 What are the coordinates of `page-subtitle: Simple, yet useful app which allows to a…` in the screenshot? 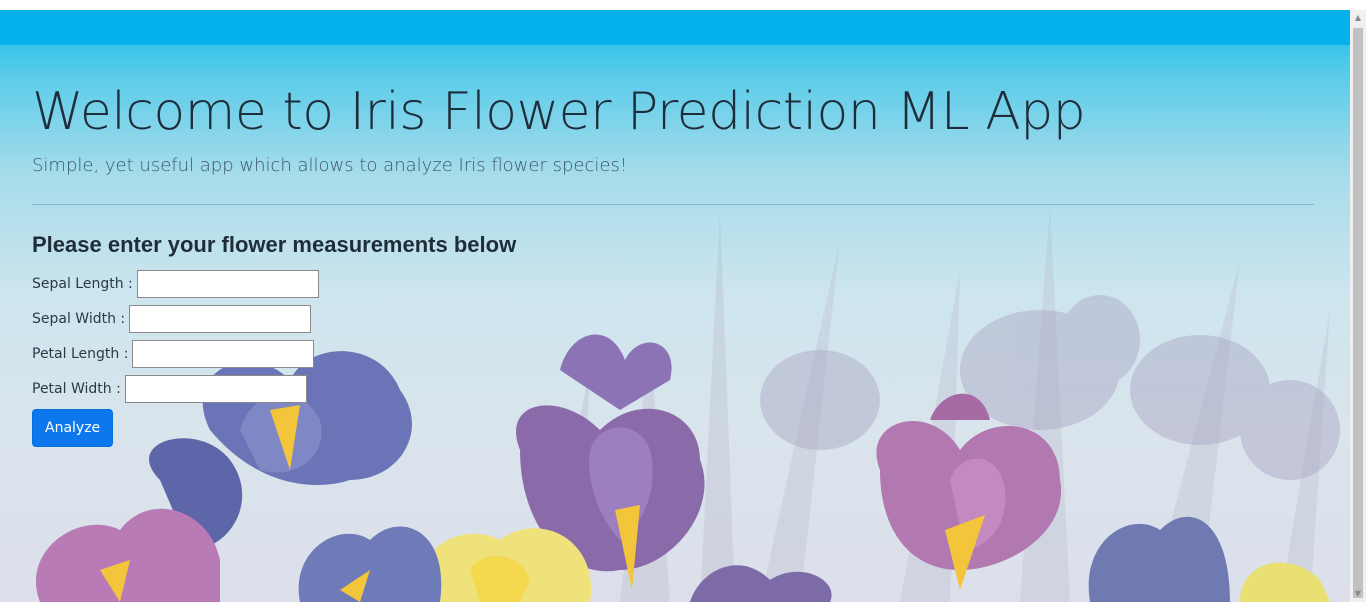 It's located at (330, 165).